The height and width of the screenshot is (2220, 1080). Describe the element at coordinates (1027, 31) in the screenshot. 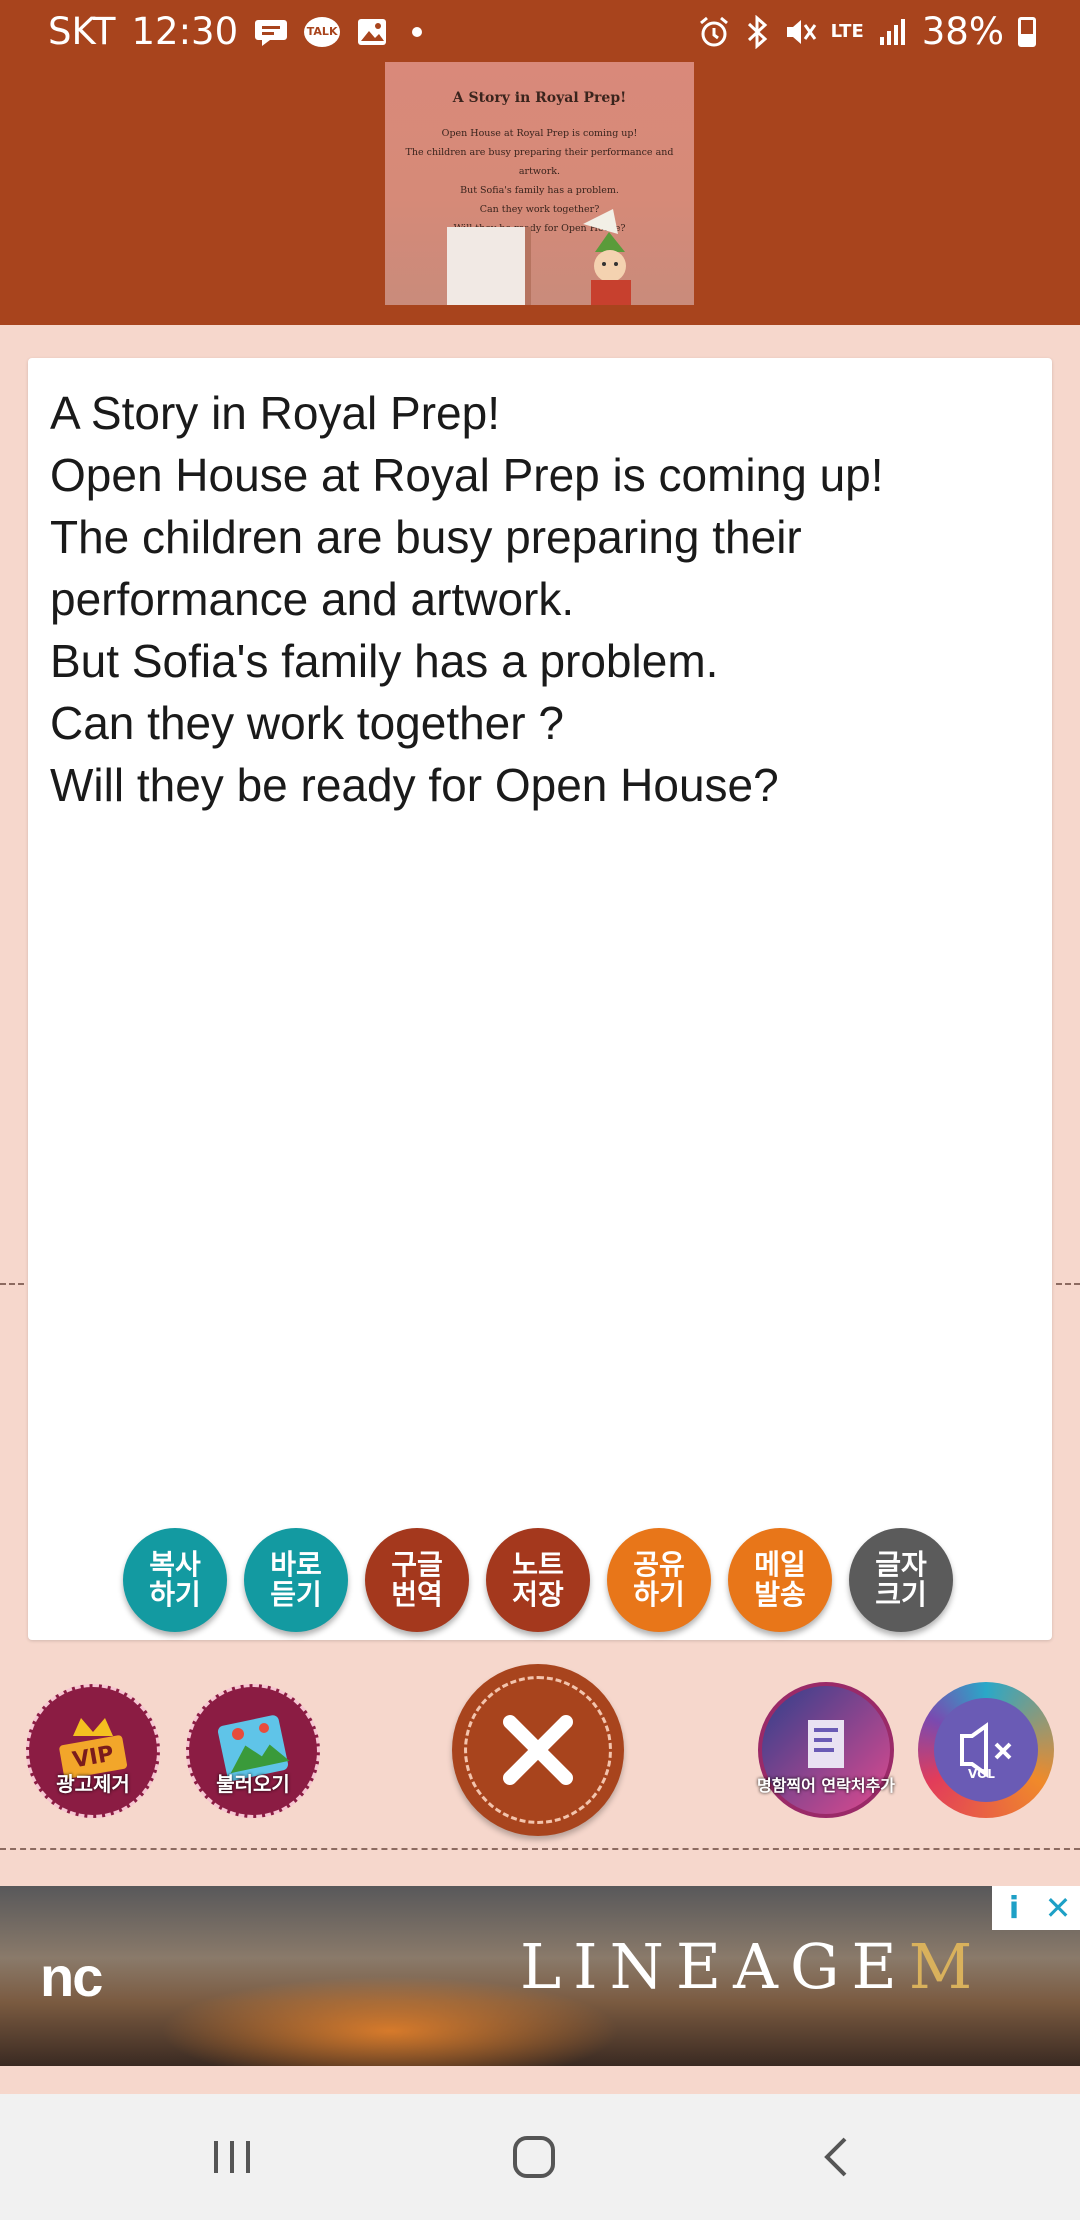

I see `battery-icon` at that location.